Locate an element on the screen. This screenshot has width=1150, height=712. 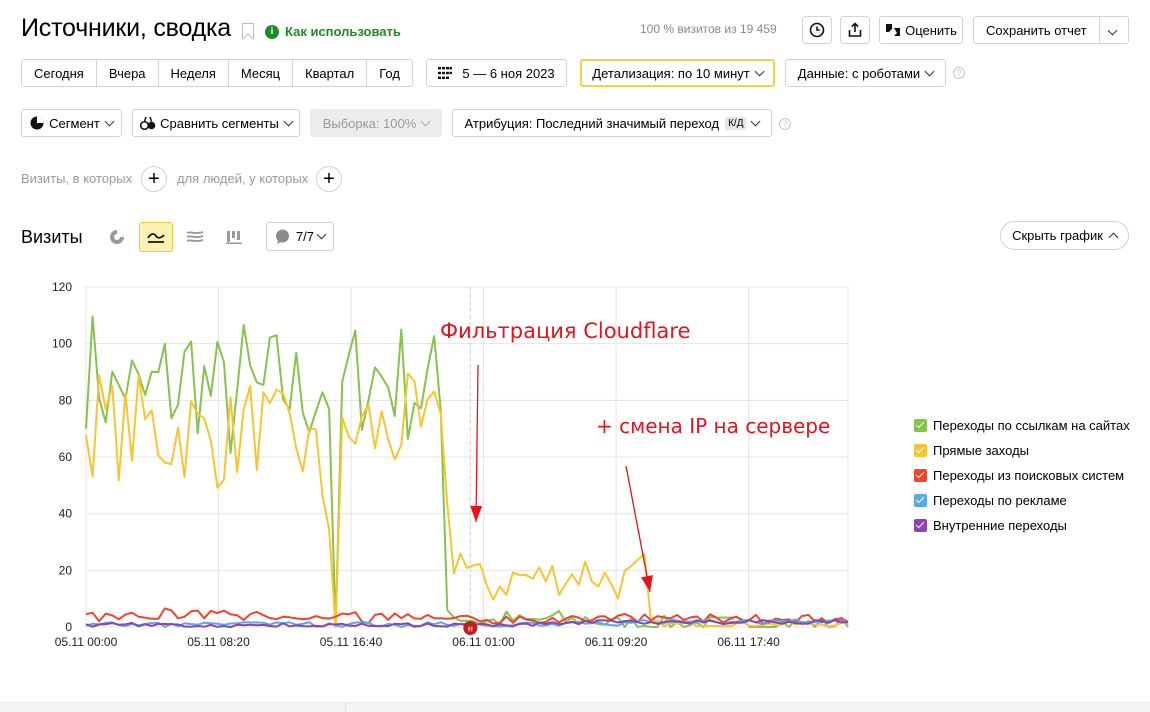
period-yesterday: Вчера is located at coordinates (128, 73).